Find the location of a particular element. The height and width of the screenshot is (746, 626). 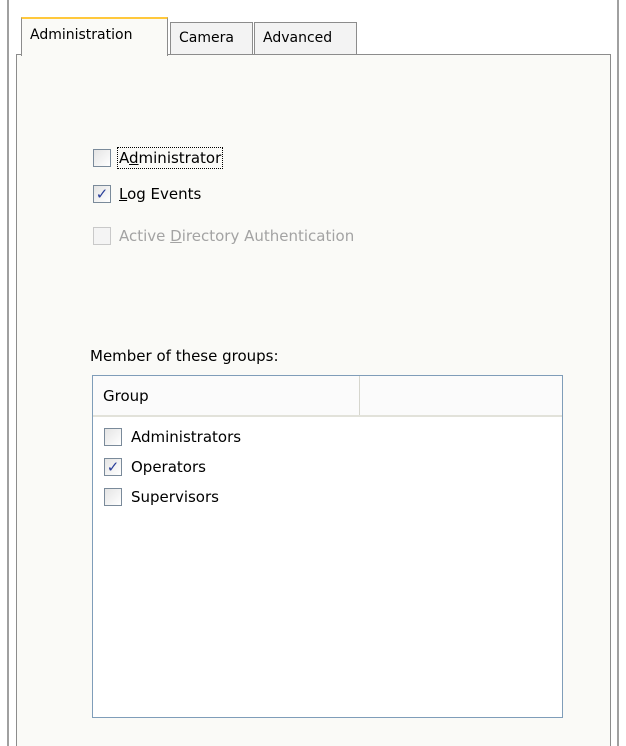

tab-advanced: Advanced is located at coordinates (305, 38).